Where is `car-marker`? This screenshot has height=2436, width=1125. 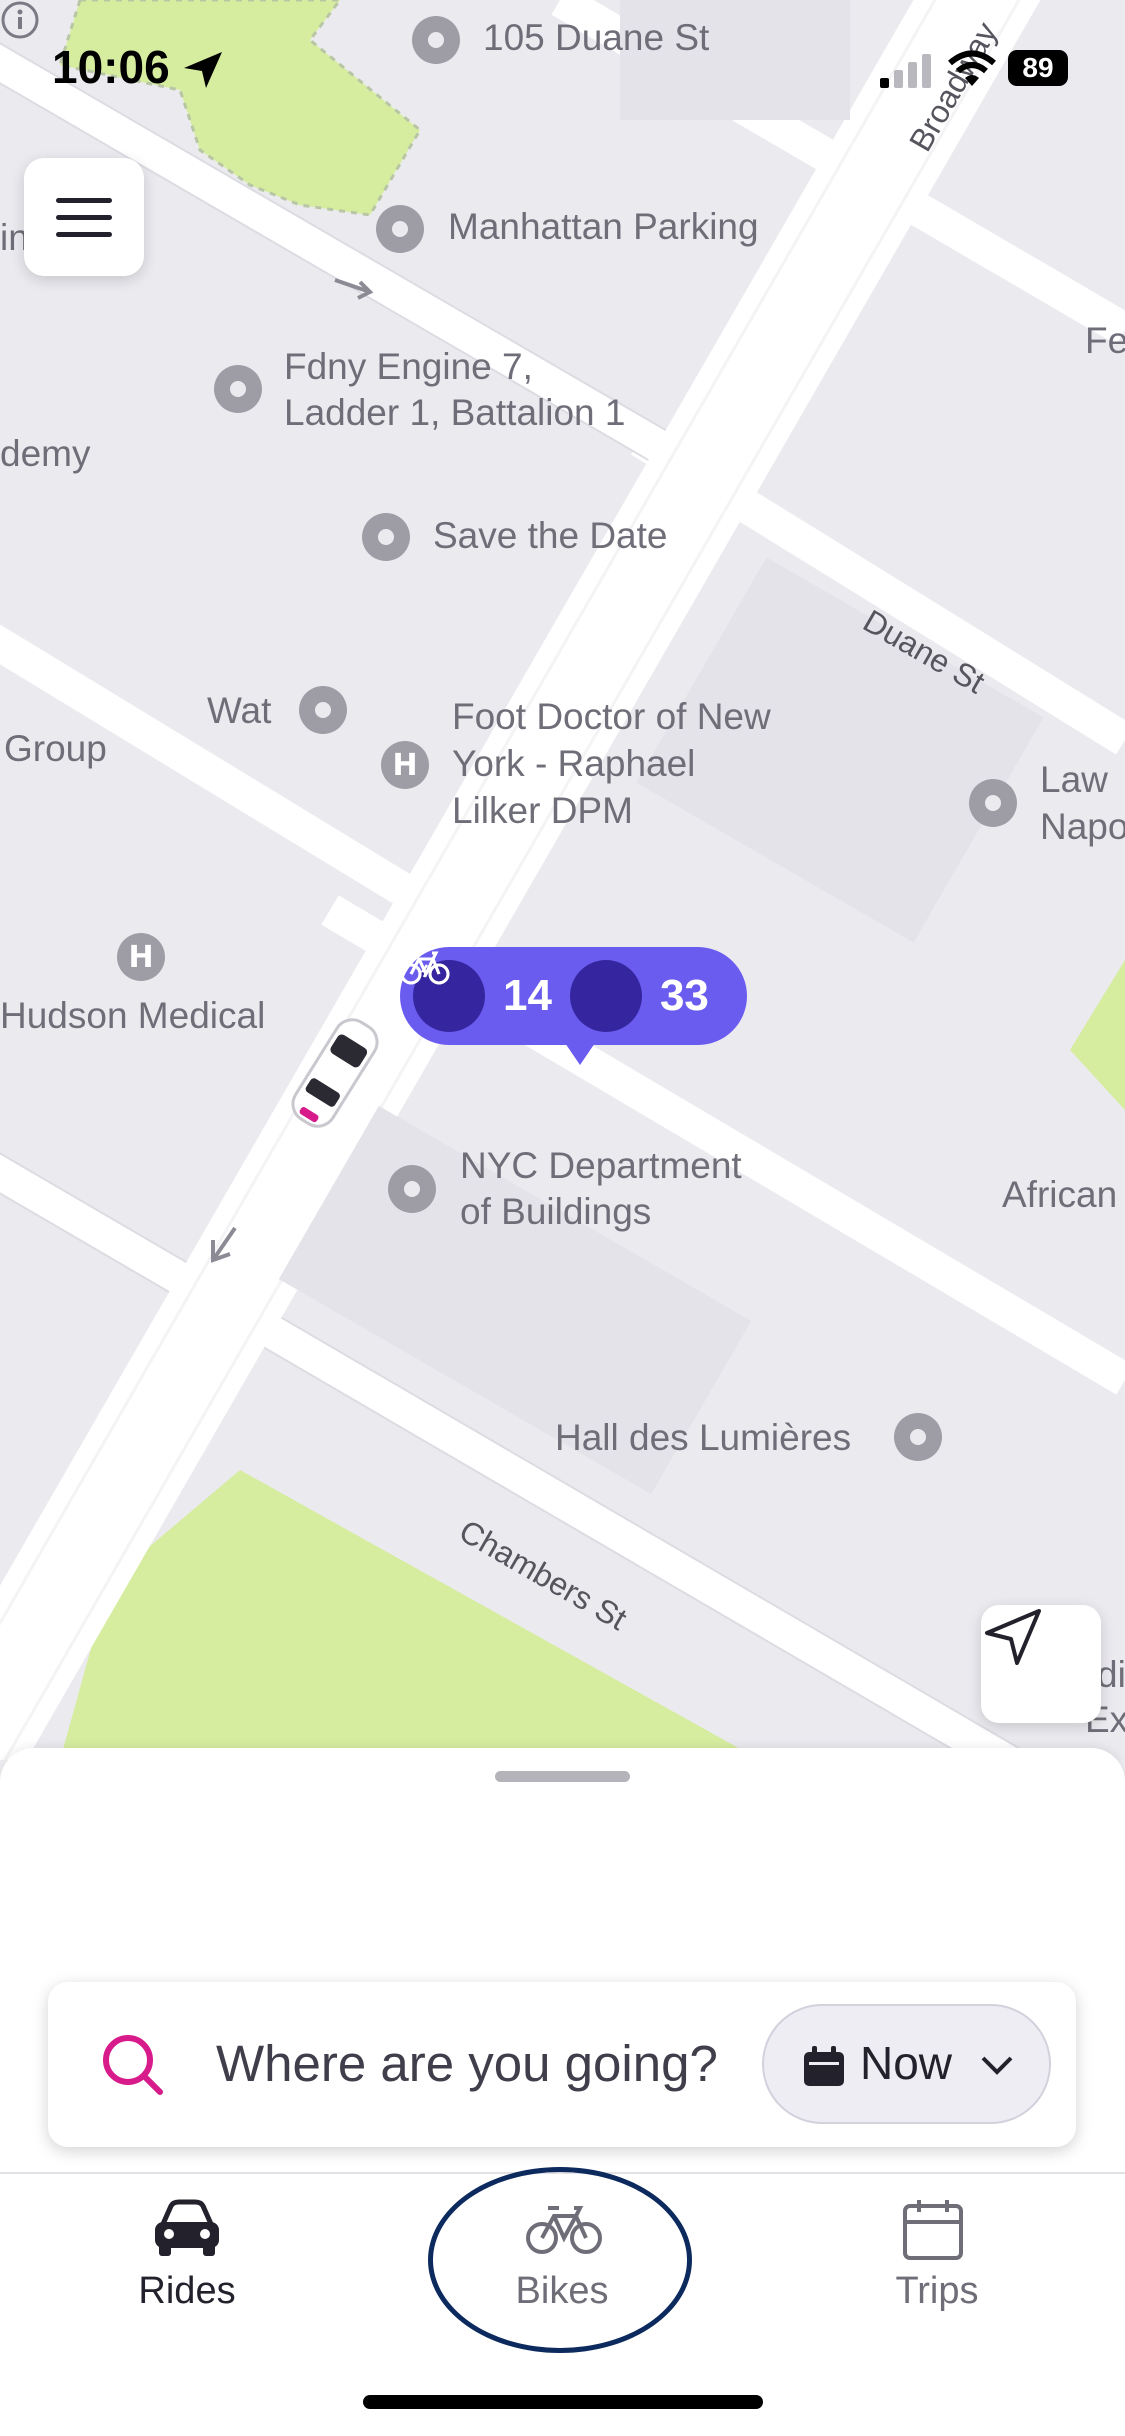 car-marker is located at coordinates (335, 1073).